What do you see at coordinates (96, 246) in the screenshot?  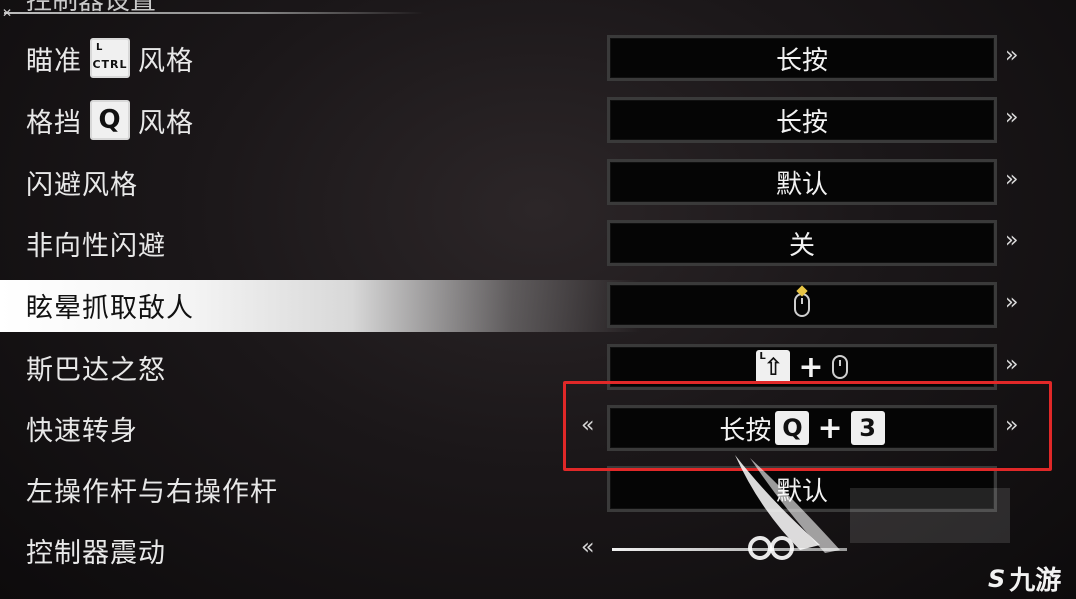 I see `label-text: 非向性闪避` at bounding box center [96, 246].